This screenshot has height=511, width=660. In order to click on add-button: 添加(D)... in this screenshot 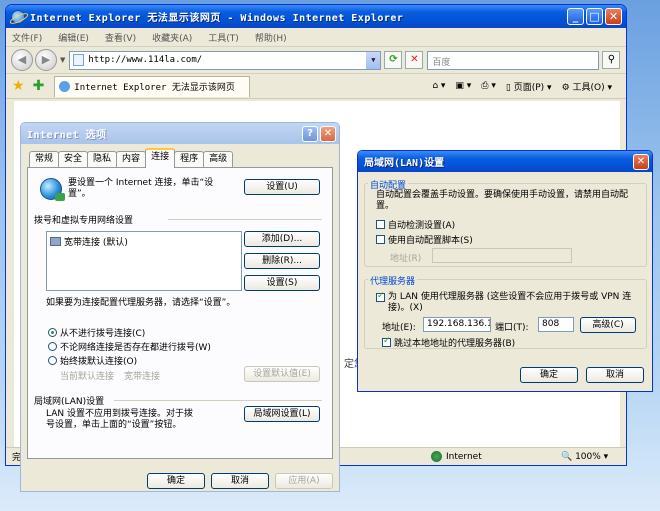, I will do `click(282, 239)`.